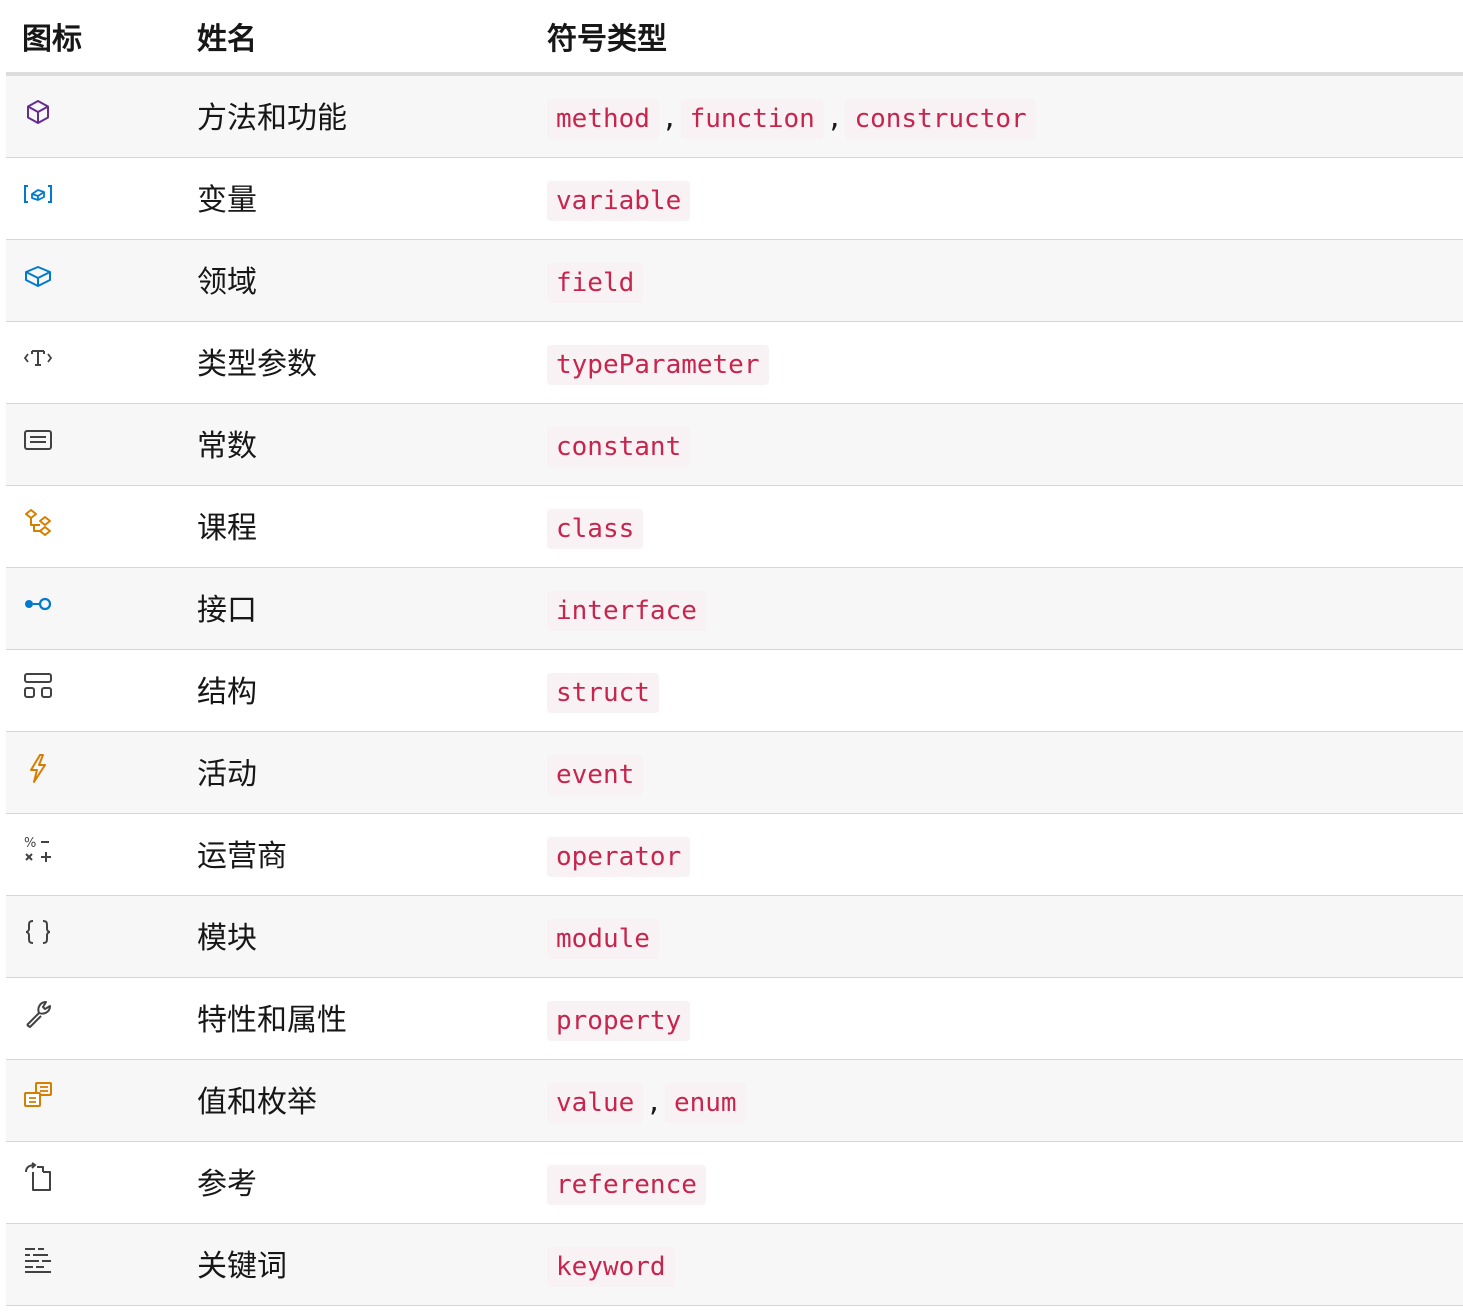 This screenshot has height=1313, width=1463. Describe the element at coordinates (940, 119) in the screenshot. I see `kind-code: constructor` at that location.